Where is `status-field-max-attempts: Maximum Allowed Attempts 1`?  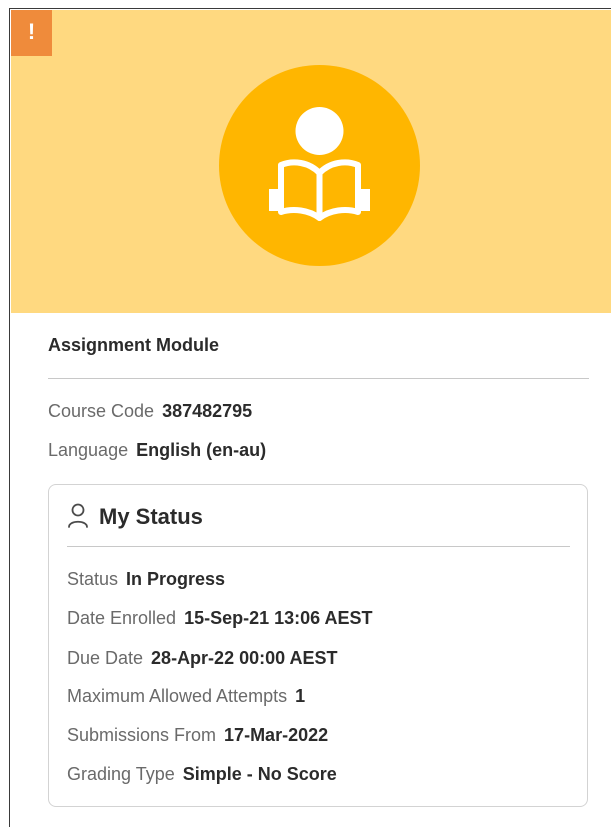
status-field-max-attempts: Maximum Allowed Attempts 1 is located at coordinates (186, 696).